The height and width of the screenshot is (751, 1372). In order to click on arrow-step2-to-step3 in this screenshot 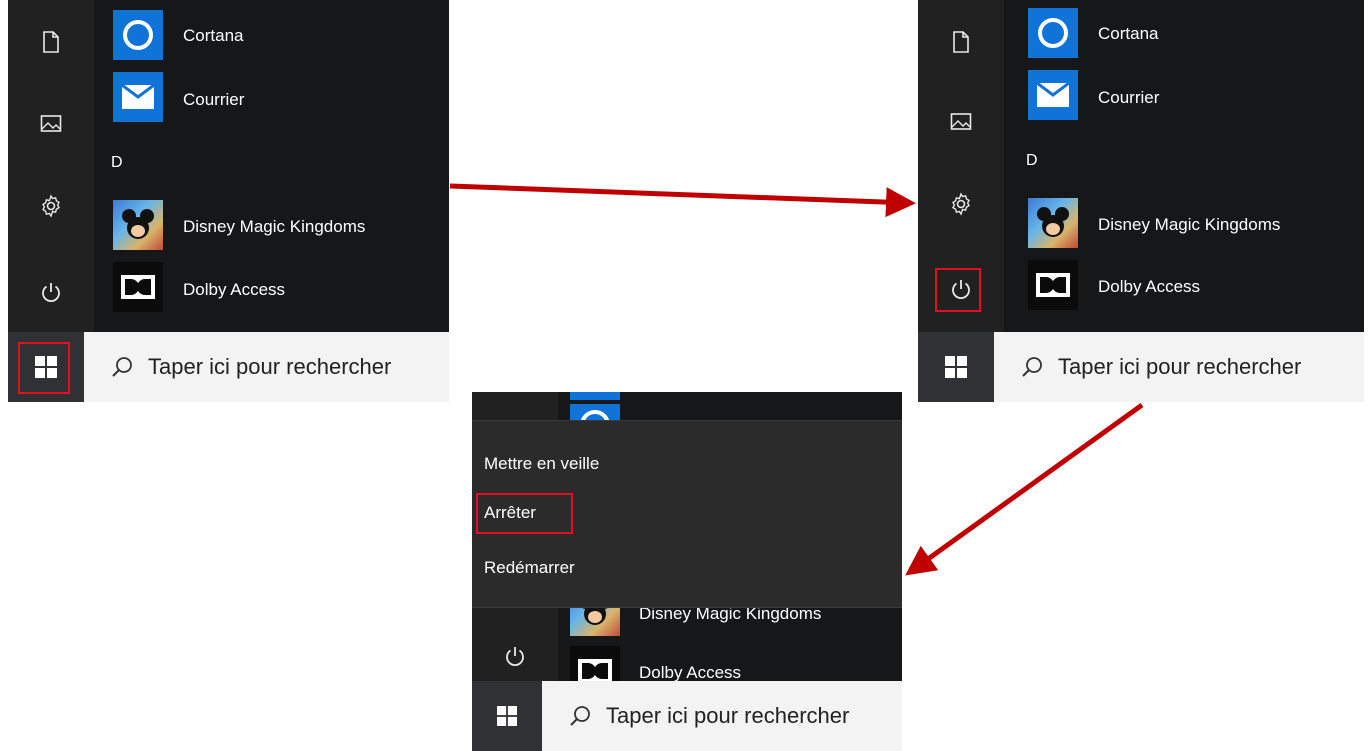, I will do `click(1024, 489)`.